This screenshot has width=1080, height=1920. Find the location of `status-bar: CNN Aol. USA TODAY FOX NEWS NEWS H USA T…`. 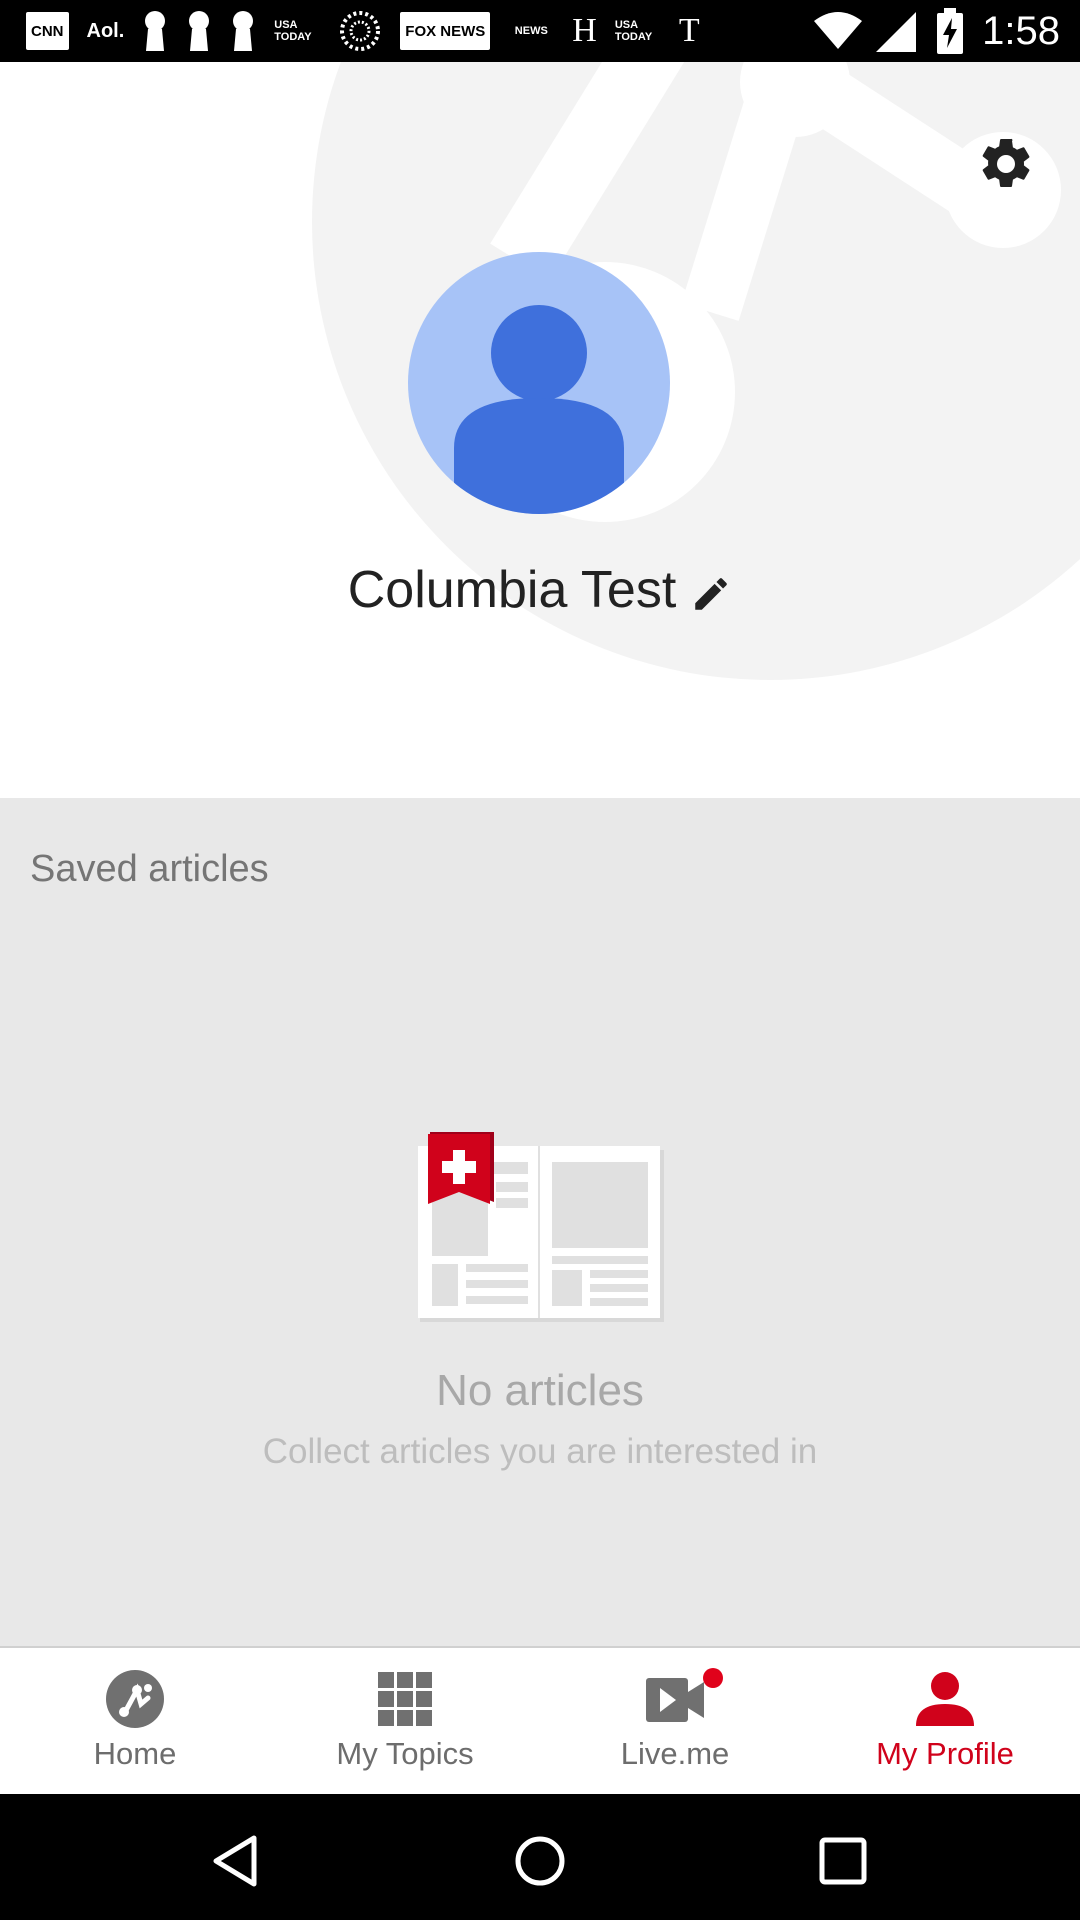

status-bar: CNN Aol. USA TODAY FOX NEWS NEWS H USA T… is located at coordinates (540, 31).